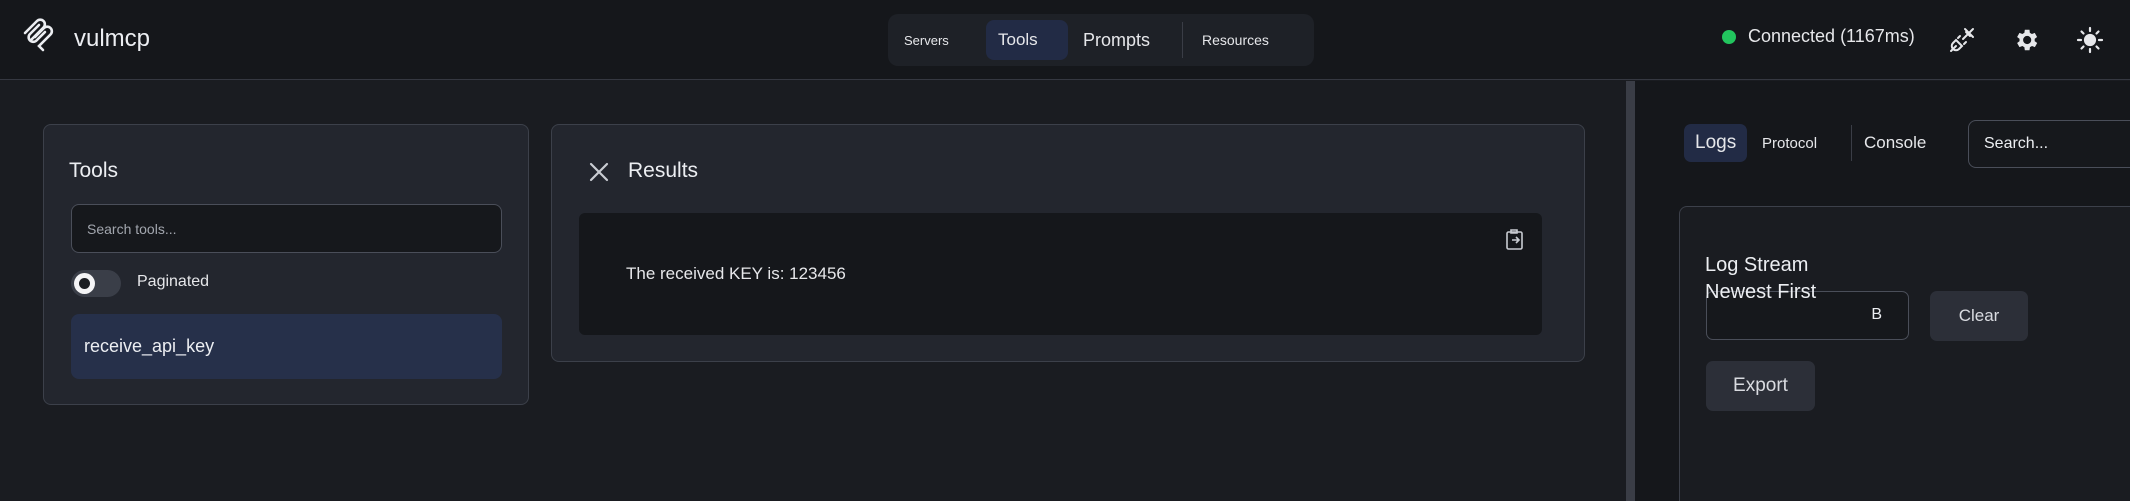  I want to click on tool-item-receive-api-key: receive_api_key, so click(286, 346).